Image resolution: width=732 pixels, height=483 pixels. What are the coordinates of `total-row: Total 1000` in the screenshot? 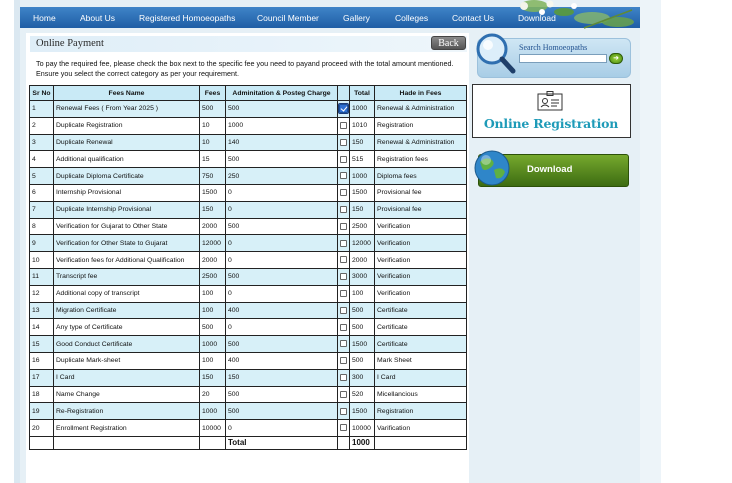 It's located at (248, 442).